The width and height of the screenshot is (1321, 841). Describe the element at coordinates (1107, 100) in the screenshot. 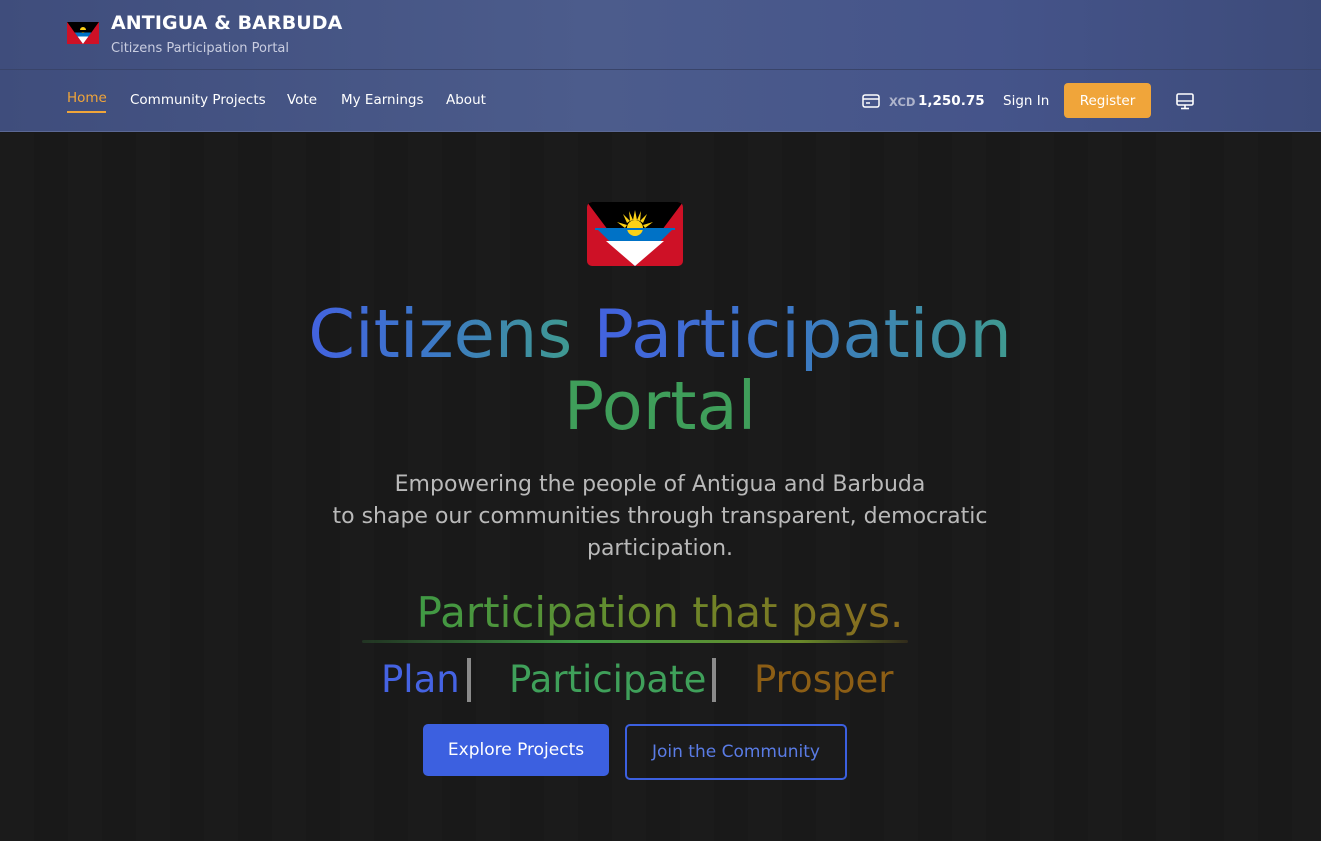

I see `register-button: Register` at that location.